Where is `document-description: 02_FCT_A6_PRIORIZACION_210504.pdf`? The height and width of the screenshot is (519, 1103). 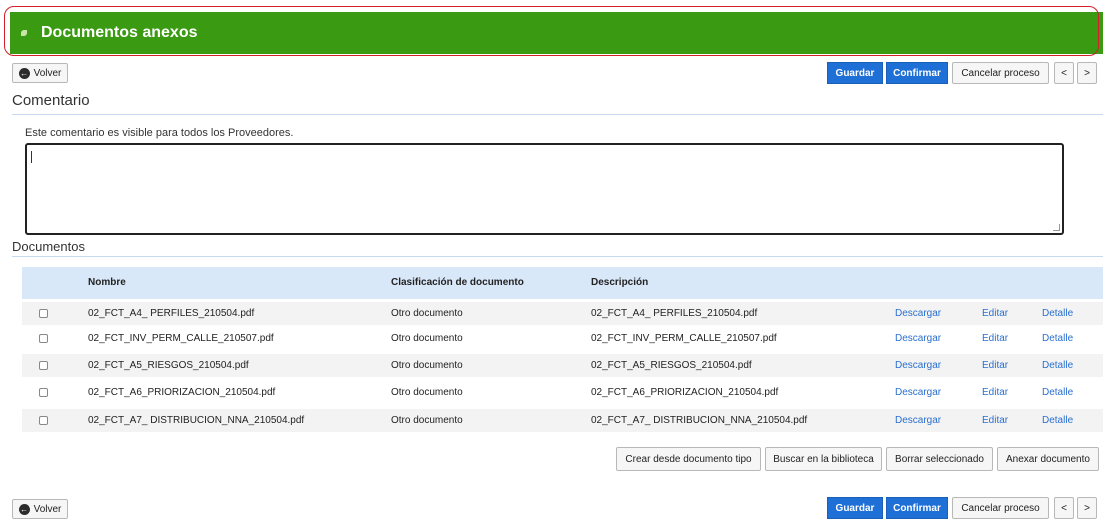
document-description: 02_FCT_A6_PRIORIZACION_210504.pdf is located at coordinates (685, 392).